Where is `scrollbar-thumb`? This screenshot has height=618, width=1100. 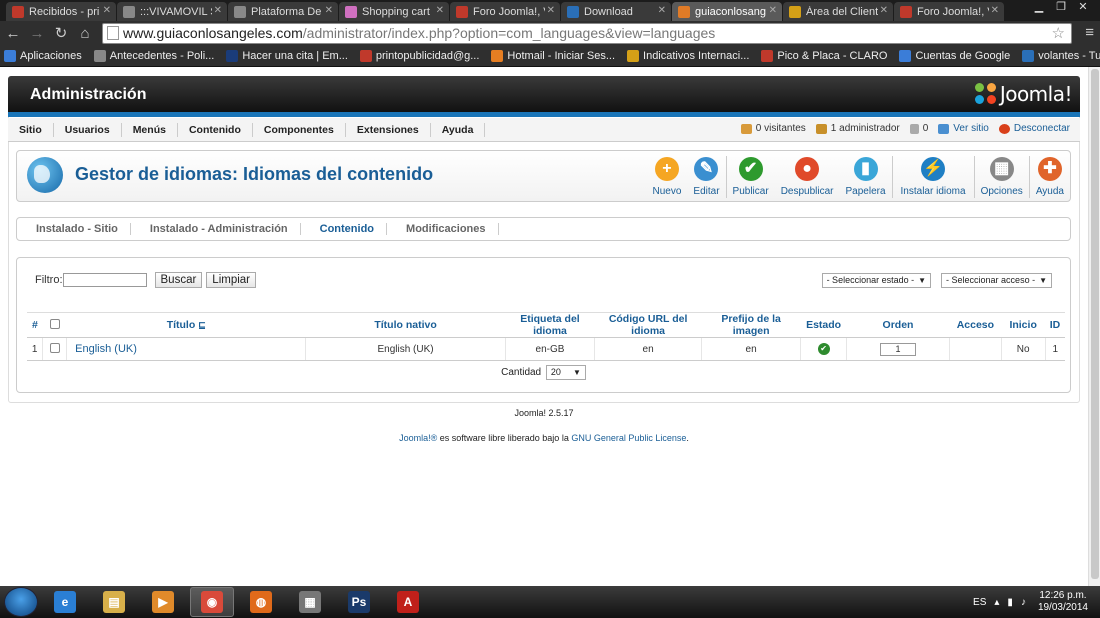 scrollbar-thumb is located at coordinates (1095, 324).